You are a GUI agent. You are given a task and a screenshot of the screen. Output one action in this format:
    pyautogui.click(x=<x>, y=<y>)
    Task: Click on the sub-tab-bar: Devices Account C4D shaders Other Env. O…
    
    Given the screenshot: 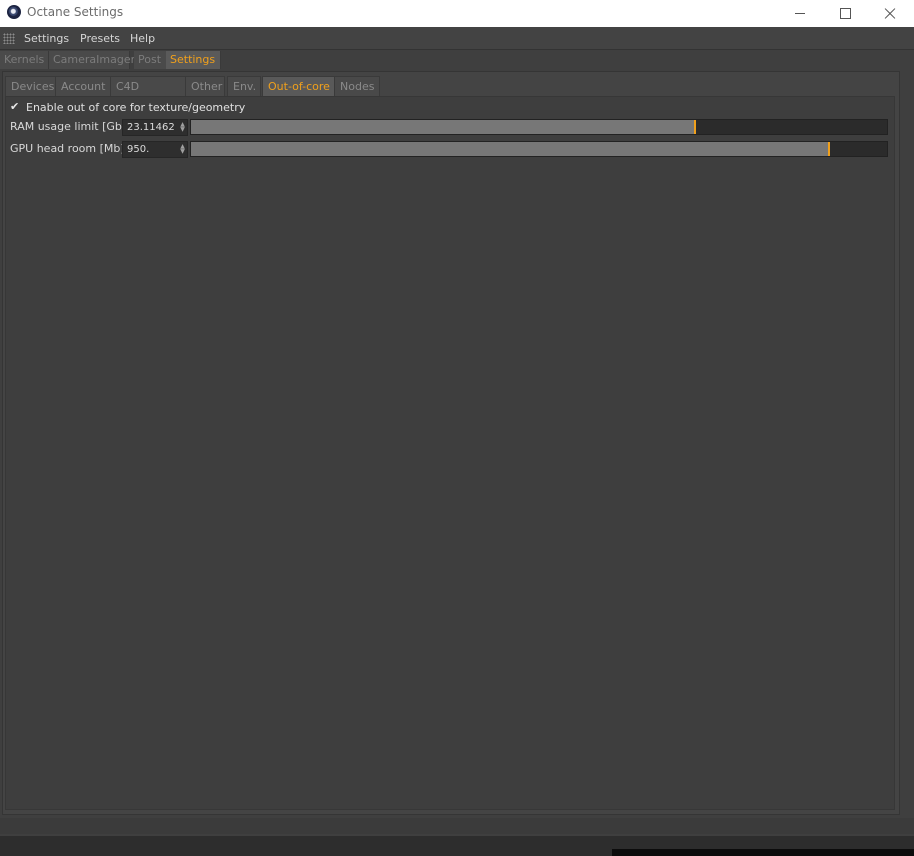 What is the action you would take?
    pyautogui.click(x=450, y=94)
    